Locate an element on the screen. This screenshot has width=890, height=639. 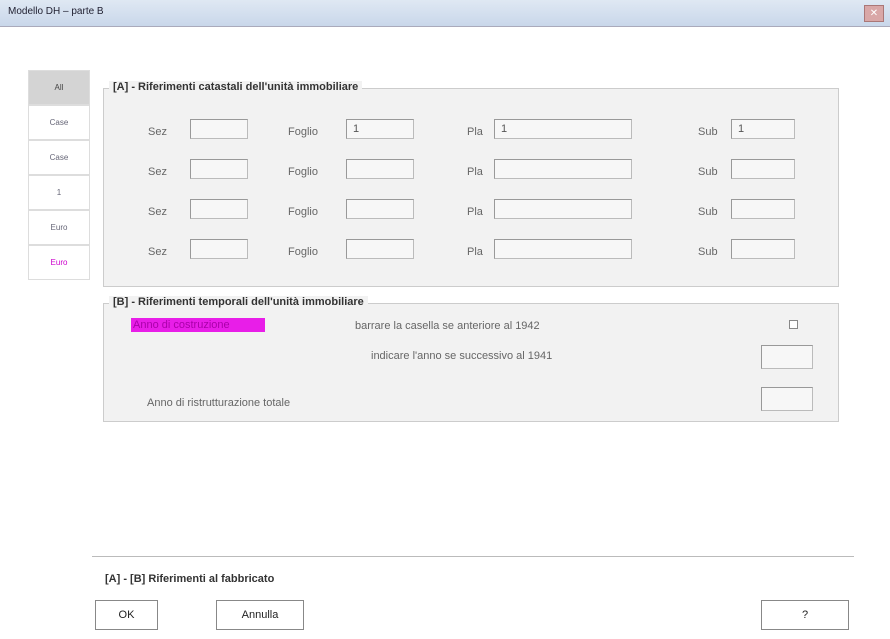
ante-1942-hint: barrare la casella se anteriore al 1942 is located at coordinates (447, 326).